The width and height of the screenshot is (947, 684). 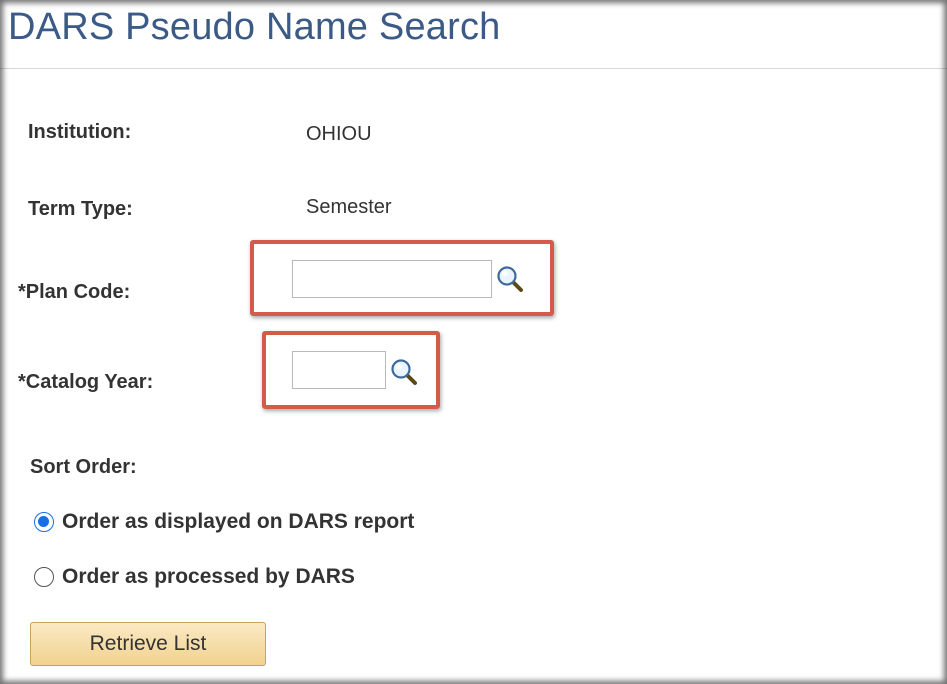 What do you see at coordinates (238, 521) in the screenshot?
I see `sort-option-displayed-label: Order as displayed on DARS report` at bounding box center [238, 521].